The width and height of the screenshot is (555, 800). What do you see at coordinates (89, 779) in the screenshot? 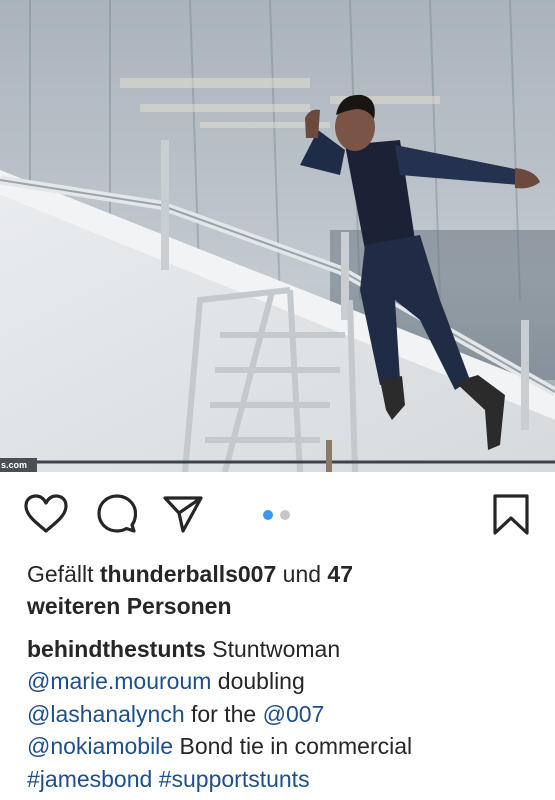
I see `hashtag-link: #jamesbond` at bounding box center [89, 779].